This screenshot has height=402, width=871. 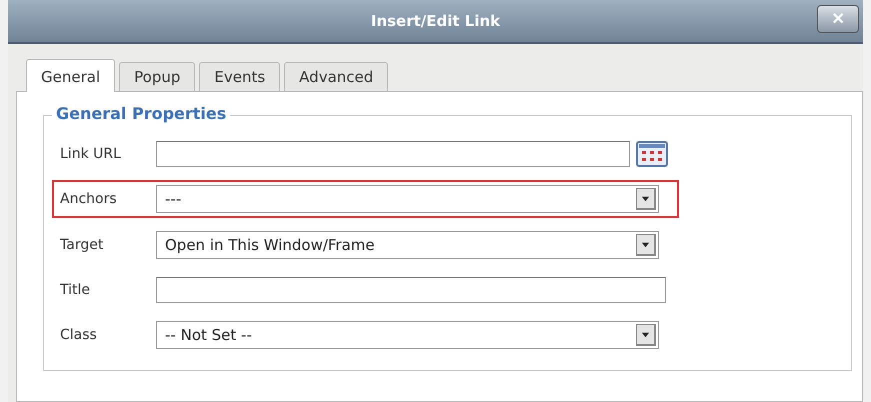 What do you see at coordinates (71, 75) in the screenshot?
I see `tab: General` at bounding box center [71, 75].